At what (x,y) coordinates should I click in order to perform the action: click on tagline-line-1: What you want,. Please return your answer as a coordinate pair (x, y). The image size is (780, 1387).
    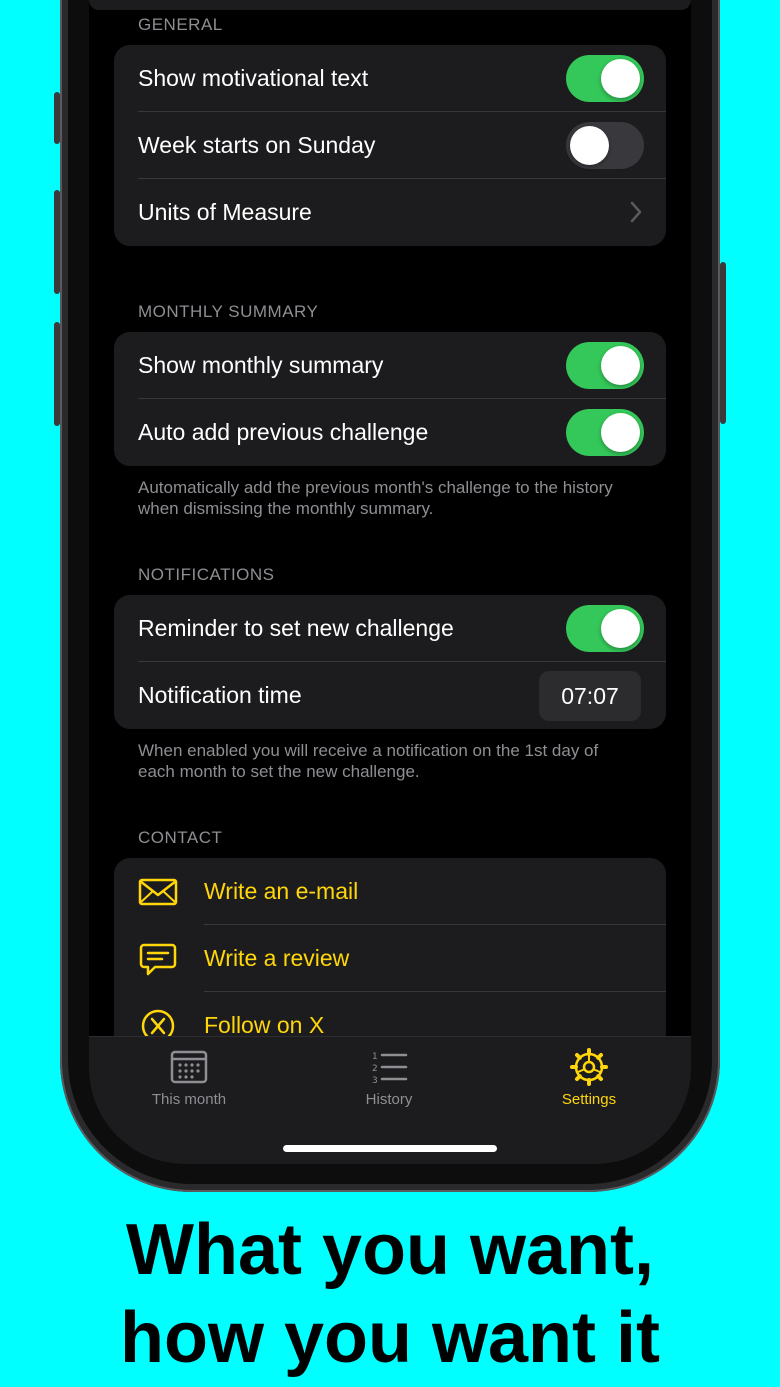
    Looking at the image, I should click on (390, 1250).